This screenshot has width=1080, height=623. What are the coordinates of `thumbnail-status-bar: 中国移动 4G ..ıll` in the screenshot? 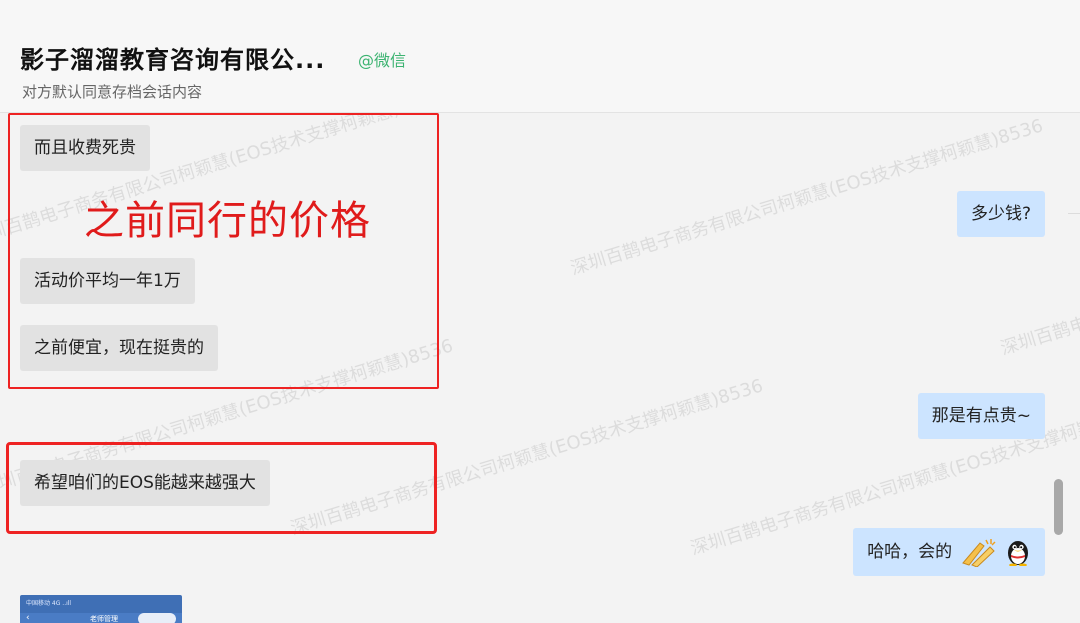 It's located at (49, 603).